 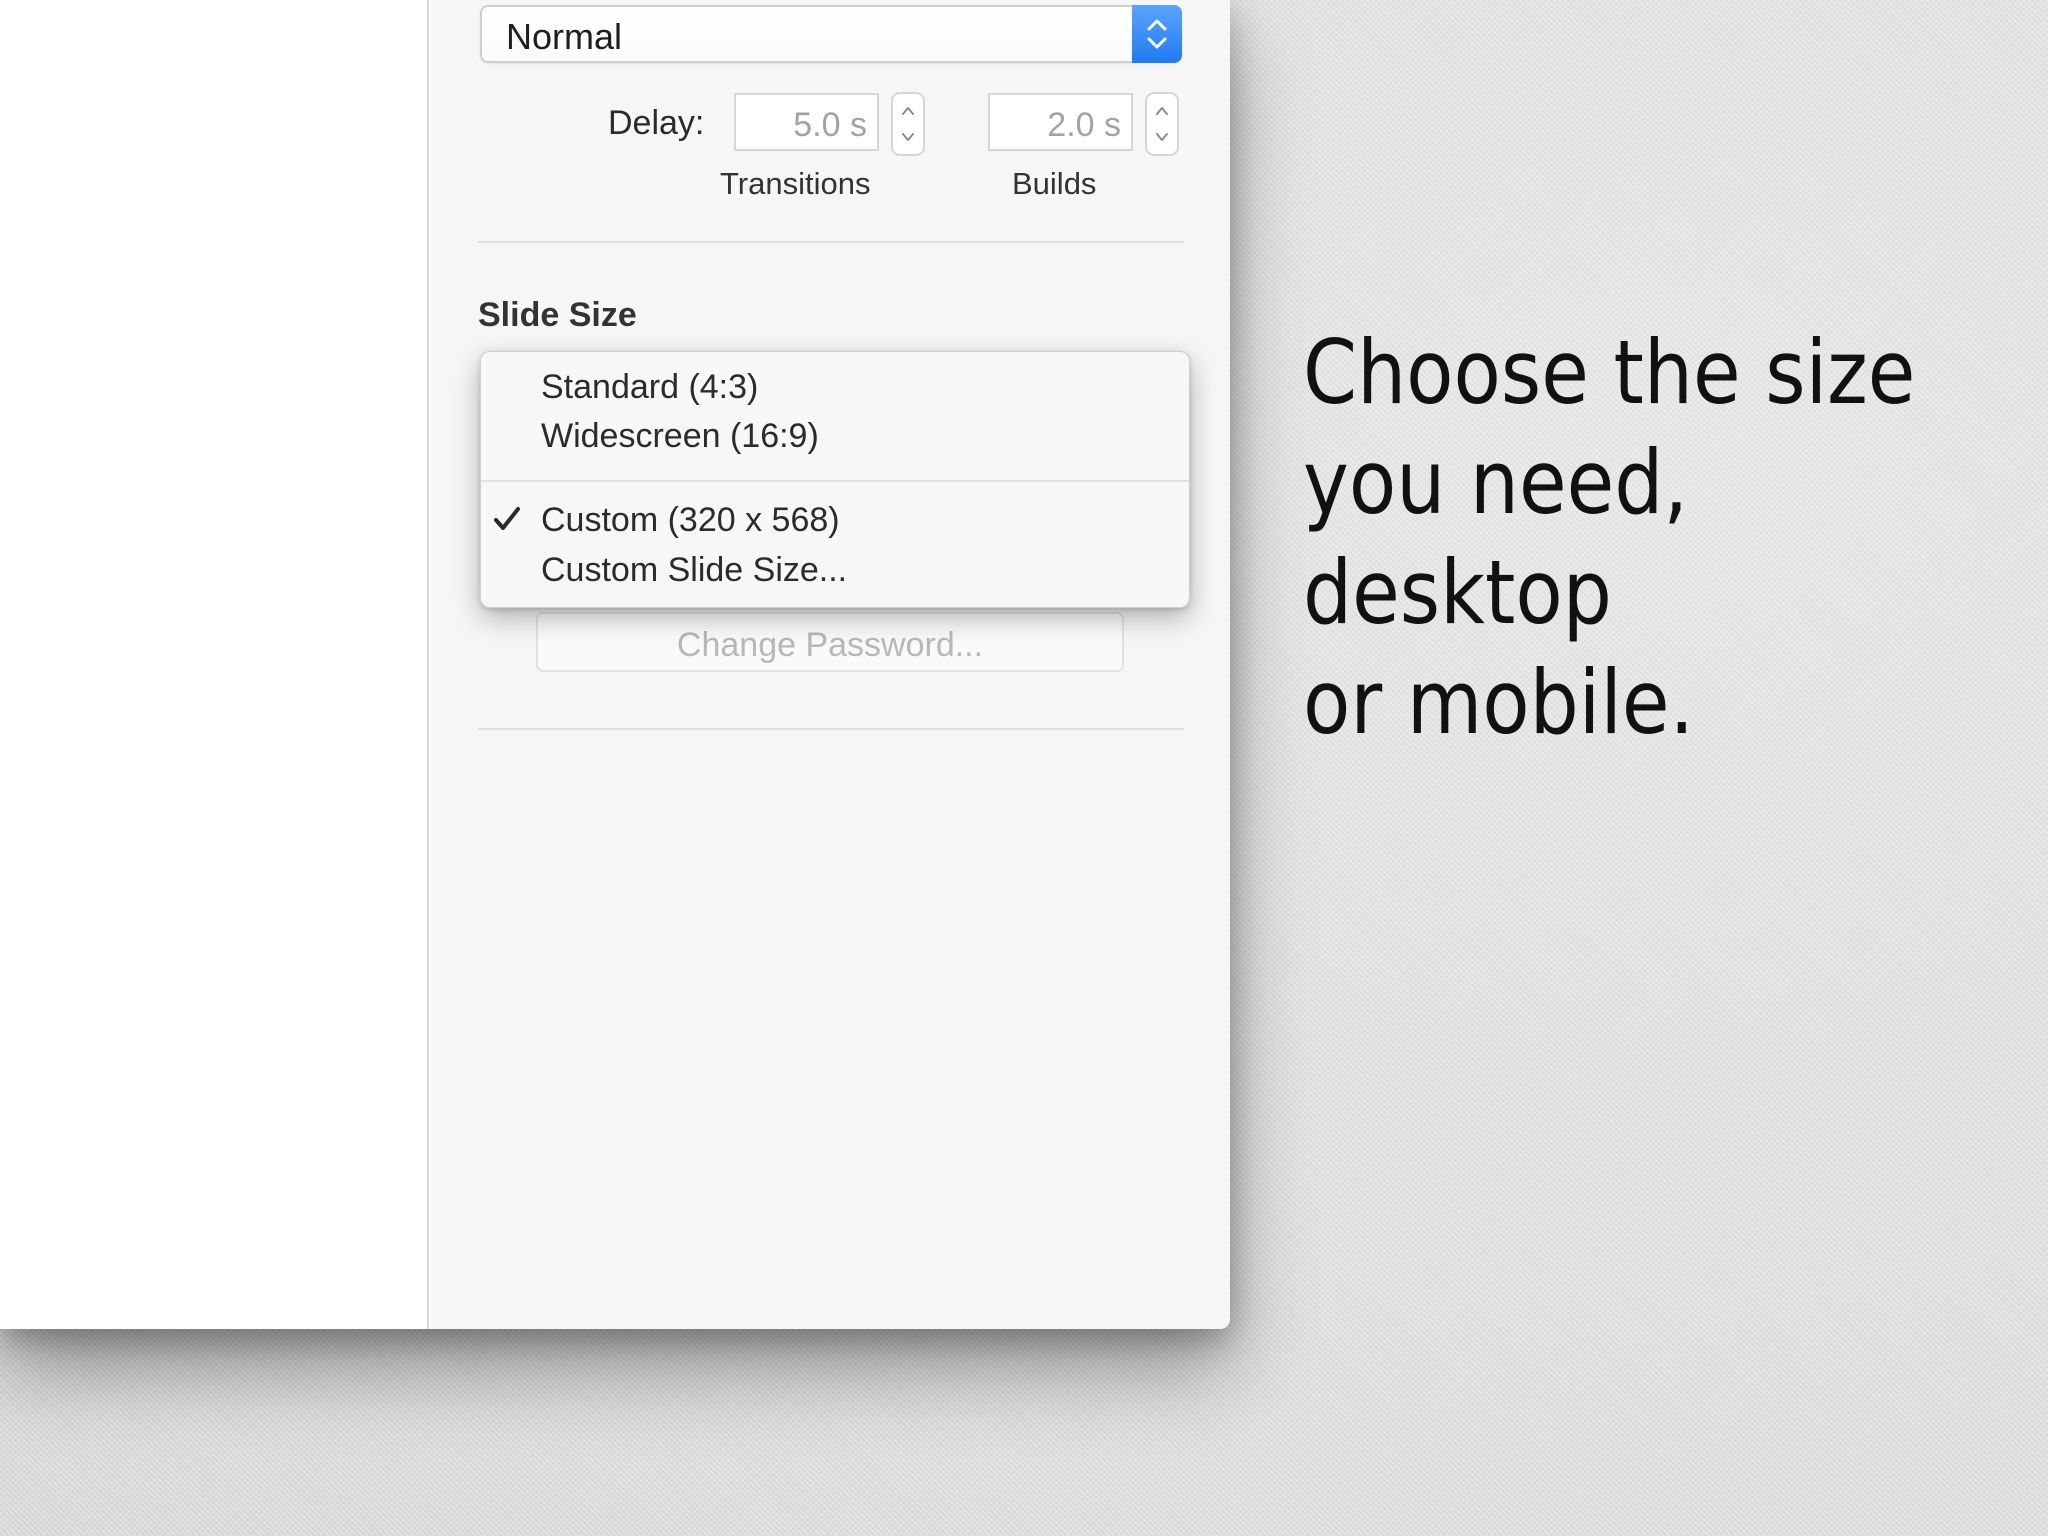 I want to click on builds-label: Builds, so click(x=1054, y=183).